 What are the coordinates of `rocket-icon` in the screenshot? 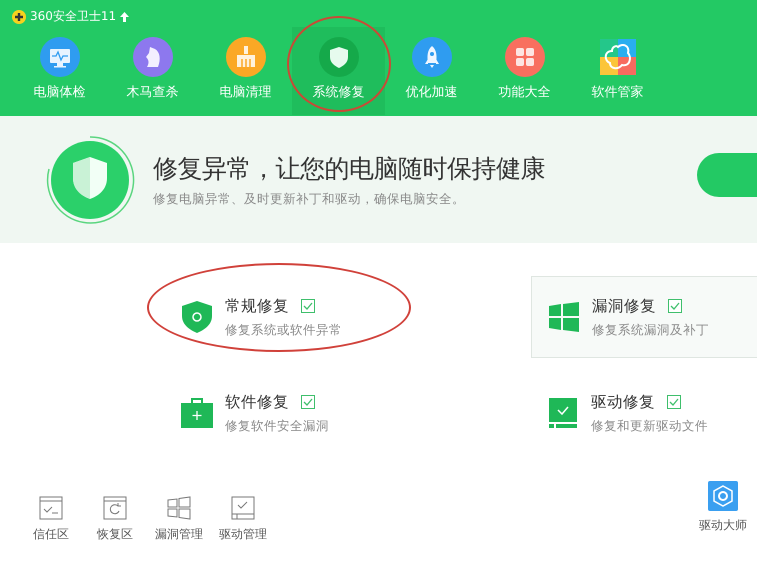 It's located at (432, 57).